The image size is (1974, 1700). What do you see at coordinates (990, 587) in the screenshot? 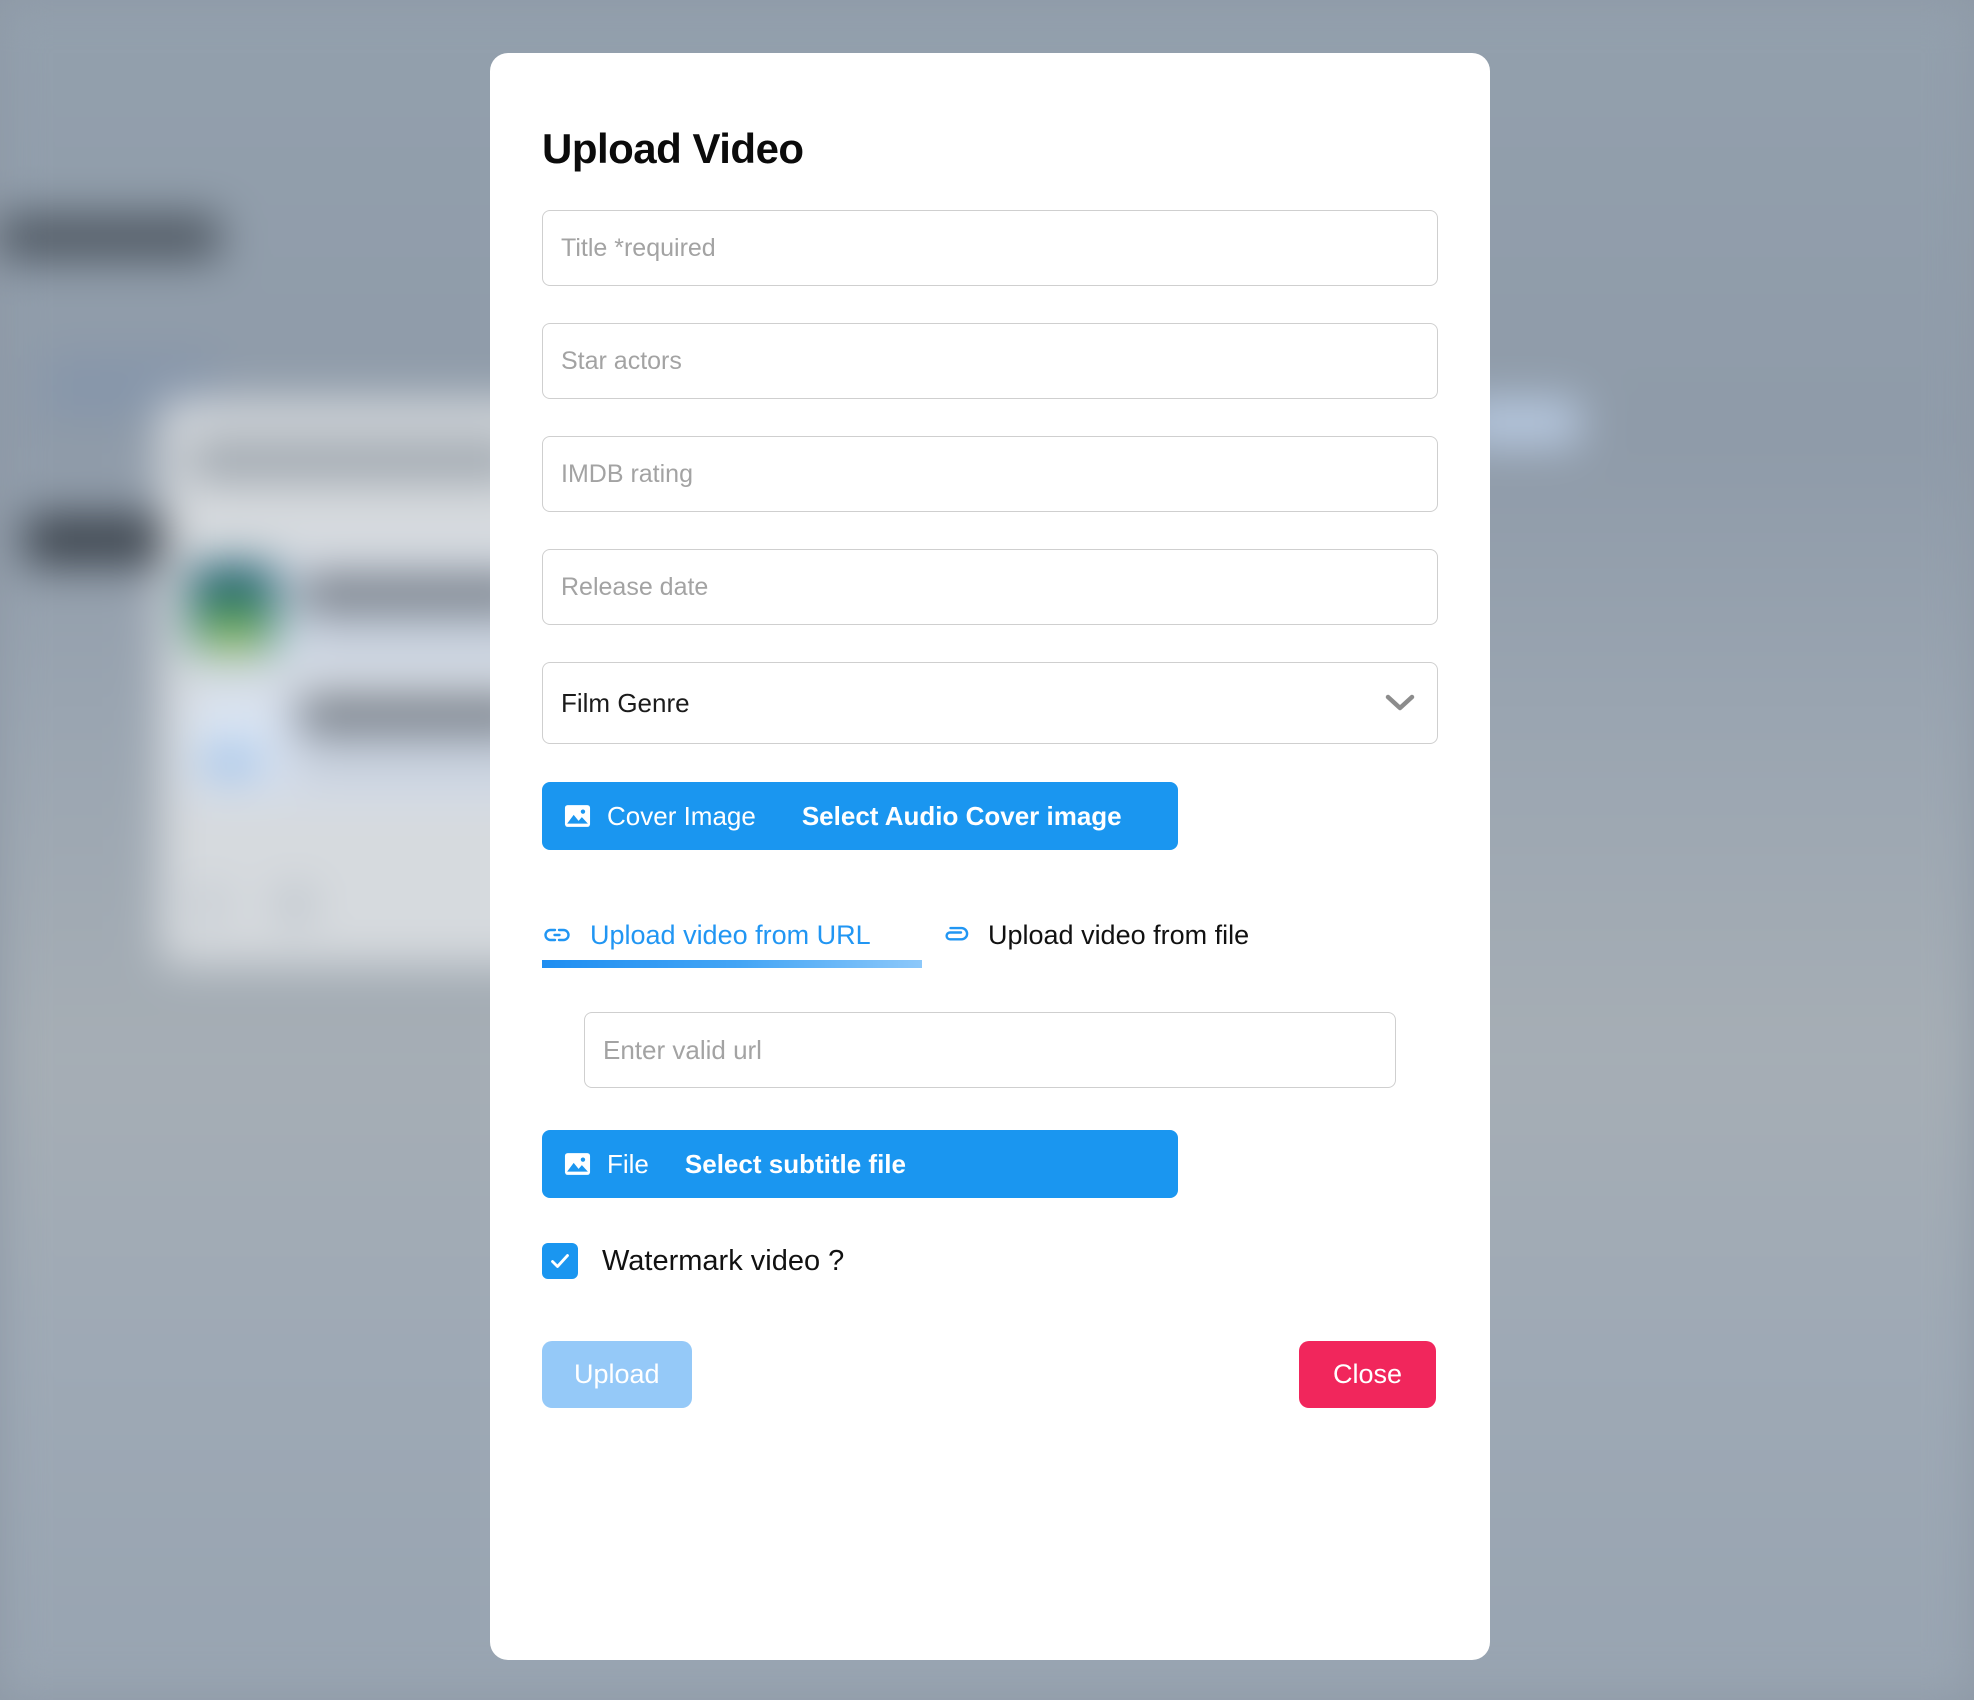
I see `release-date-field: Release date` at bounding box center [990, 587].